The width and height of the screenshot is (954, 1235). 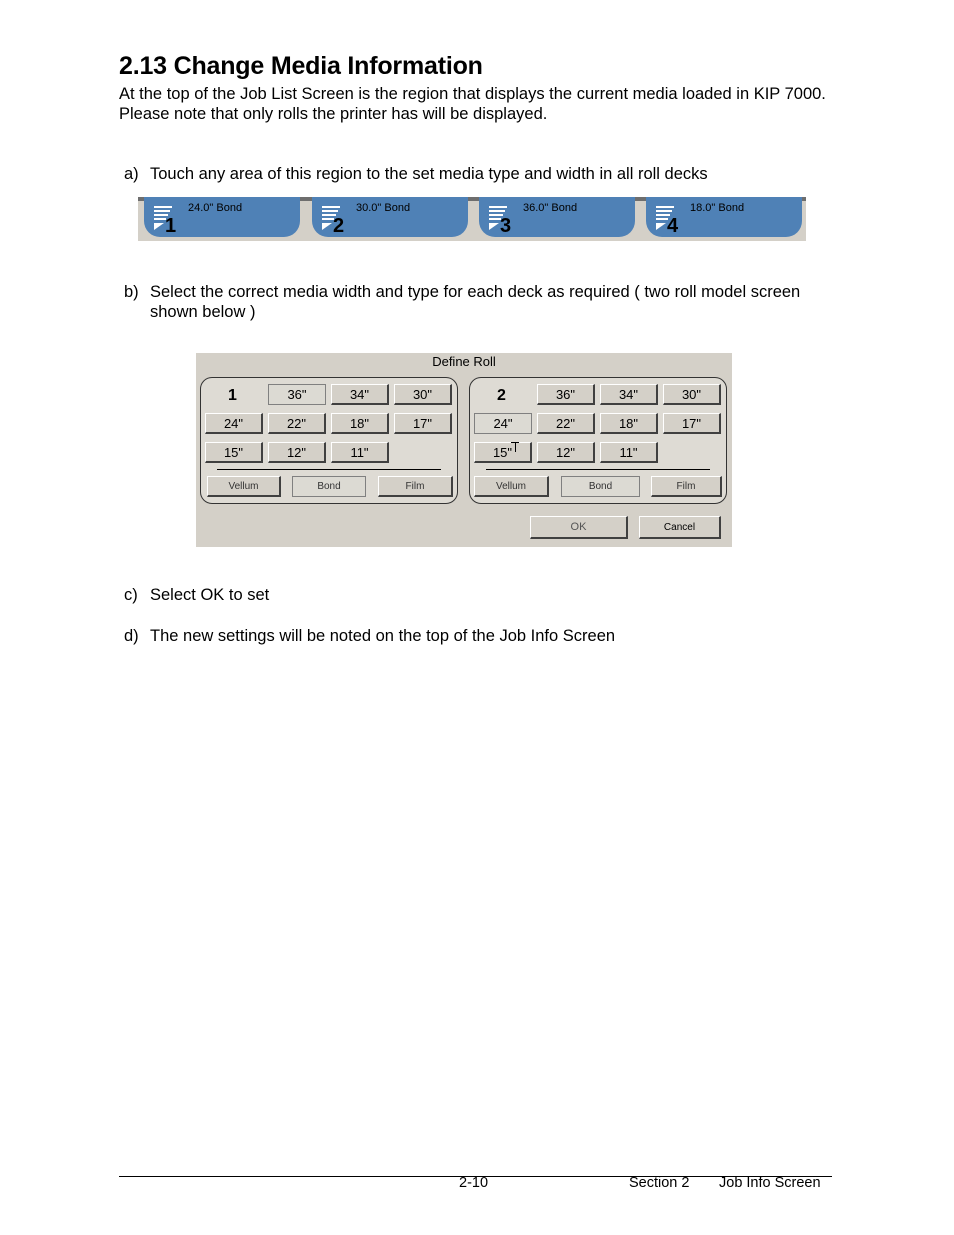 What do you see at coordinates (222, 217) in the screenshot?
I see `roll-tab-1: 1 24.0" Bond` at bounding box center [222, 217].